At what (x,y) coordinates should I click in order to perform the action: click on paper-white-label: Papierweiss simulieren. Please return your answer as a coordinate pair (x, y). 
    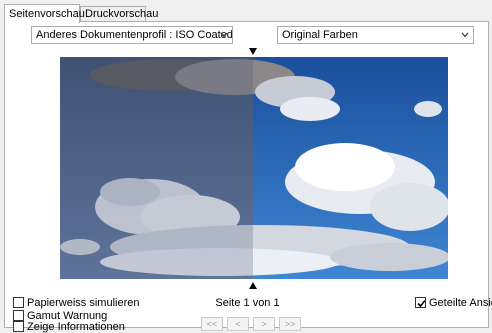
    Looking at the image, I should click on (83, 303).